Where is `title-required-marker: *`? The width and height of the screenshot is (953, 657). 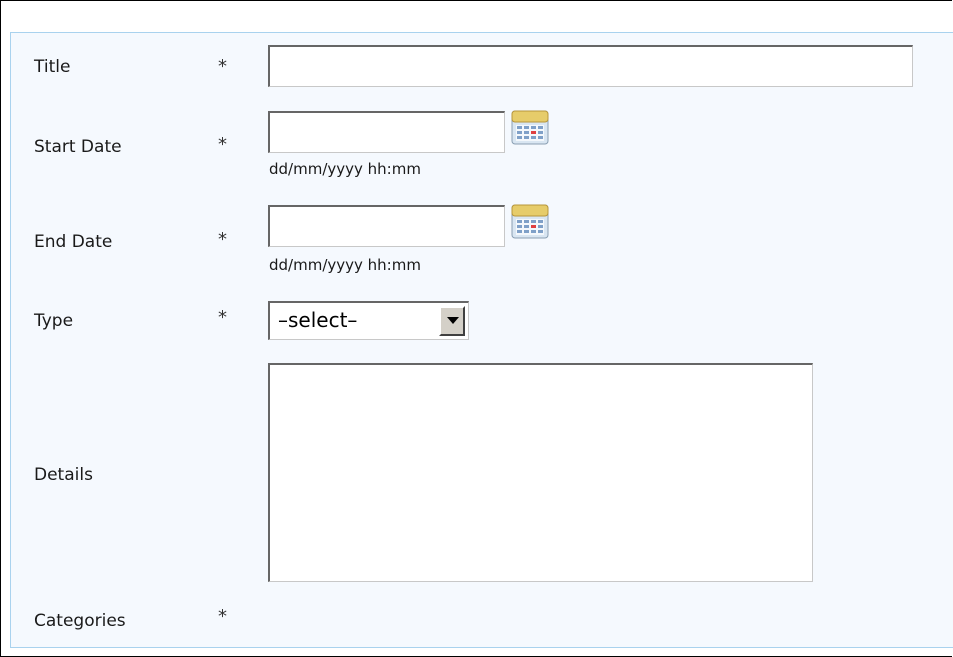 title-required-marker: * is located at coordinates (222, 66).